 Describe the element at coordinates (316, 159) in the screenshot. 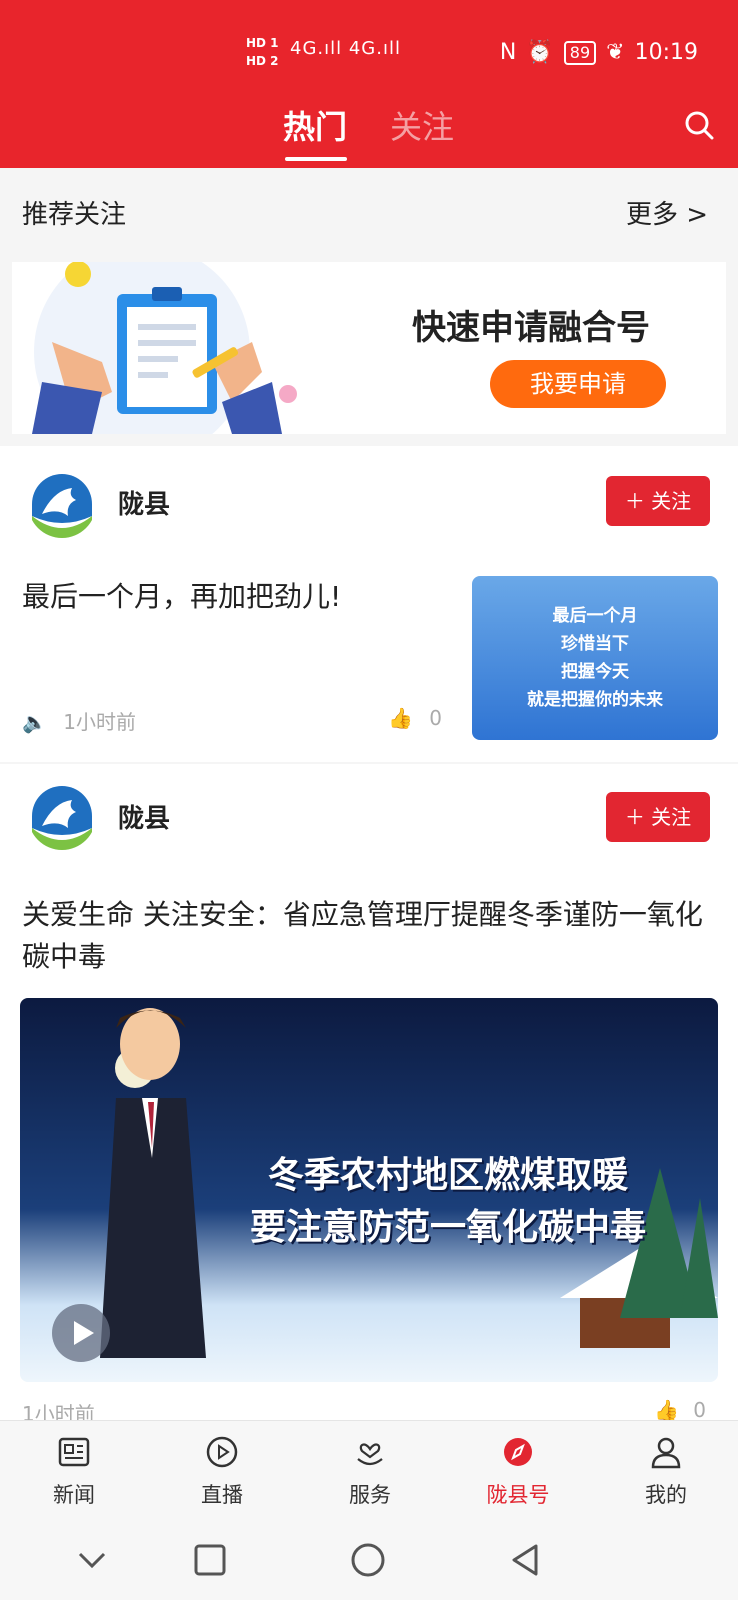

I see `tab-indicator` at that location.